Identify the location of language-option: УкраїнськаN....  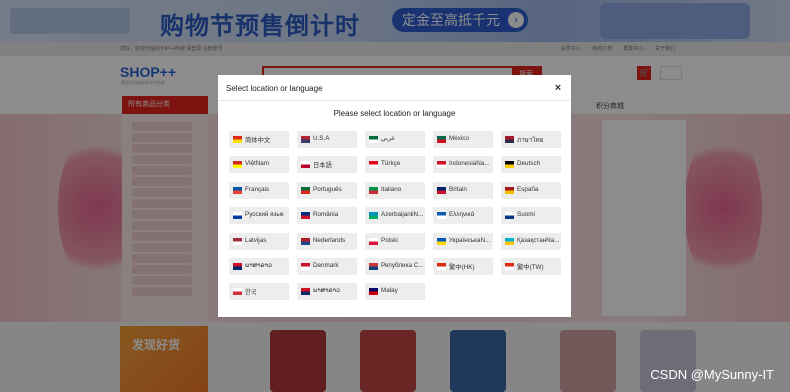
(463, 241).